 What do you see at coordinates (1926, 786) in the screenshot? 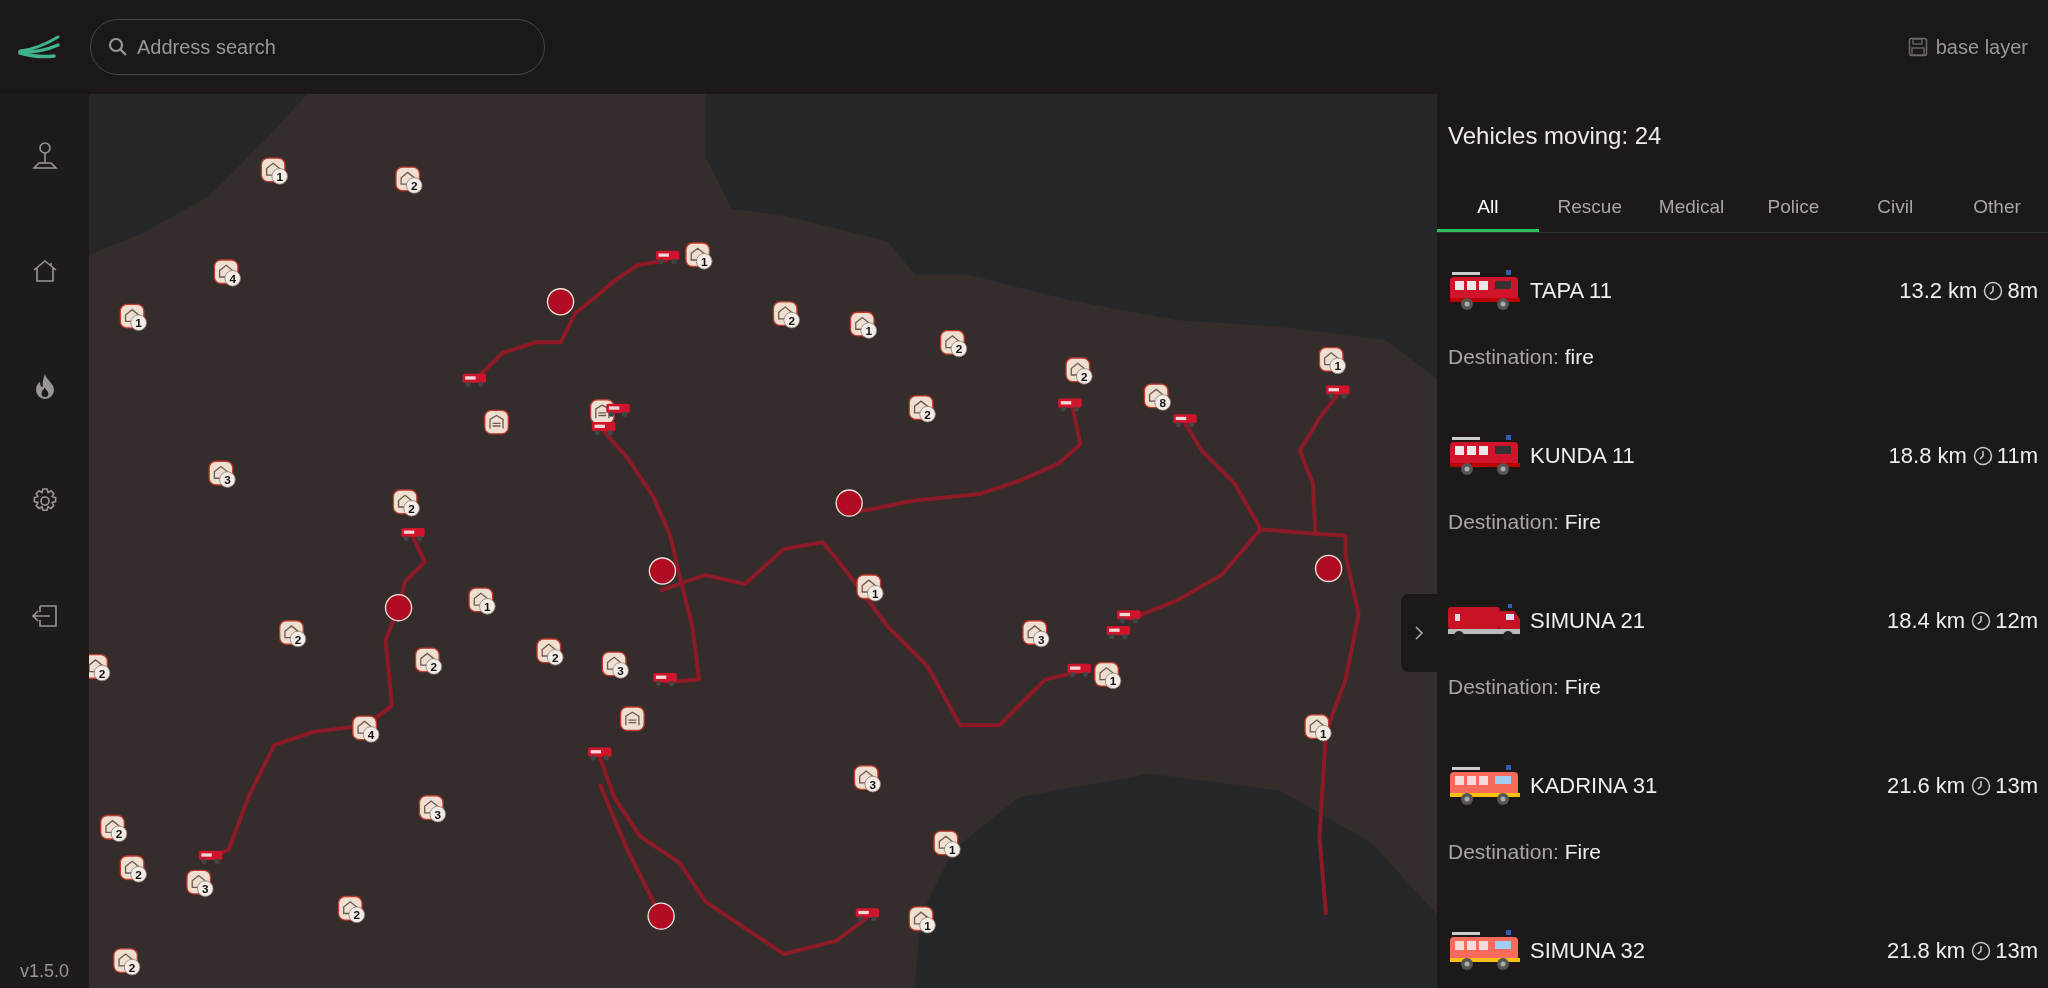
I see `distance-text: 21.6 km` at bounding box center [1926, 786].